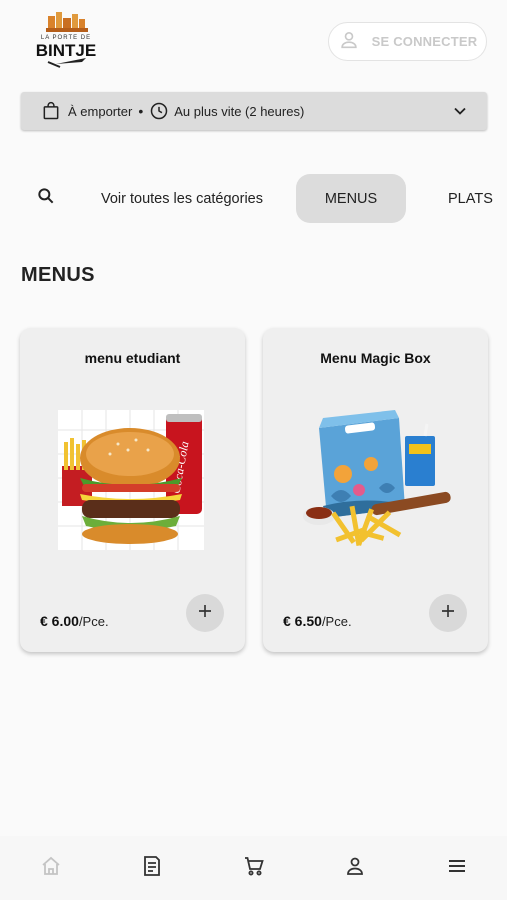 This screenshot has height=900, width=507. I want to click on chevron-down-icon, so click(460, 111).